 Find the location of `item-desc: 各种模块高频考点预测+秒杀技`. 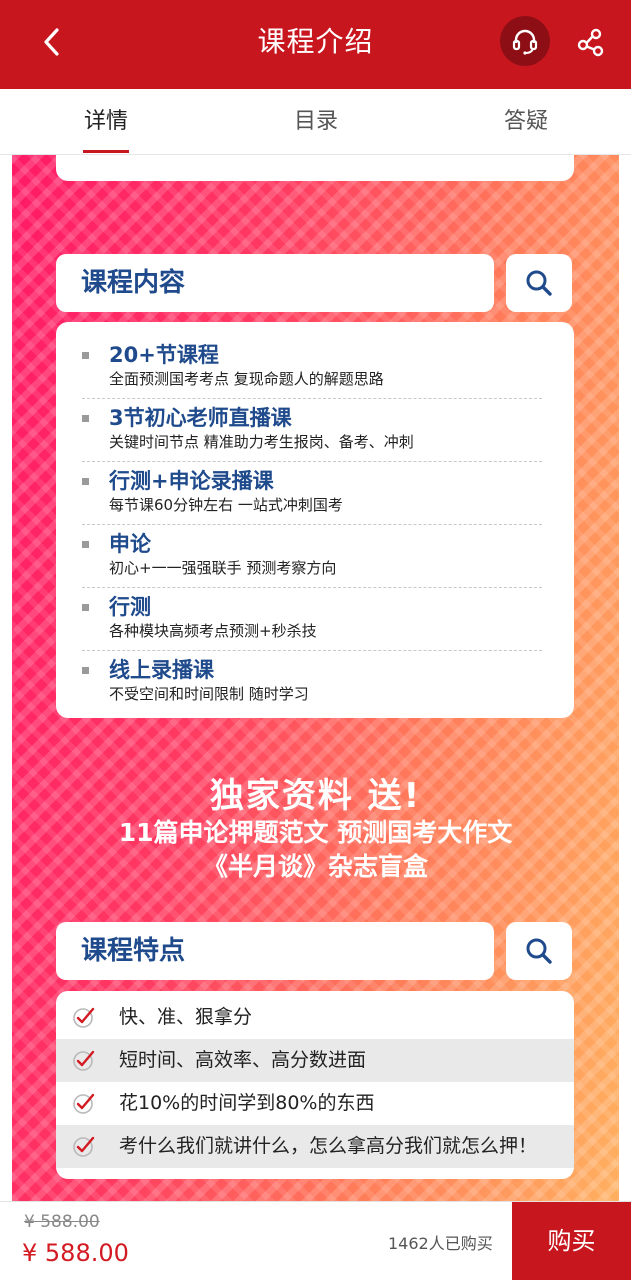

item-desc: 各种模块高频考点预测+秒杀技 is located at coordinates (213, 631).